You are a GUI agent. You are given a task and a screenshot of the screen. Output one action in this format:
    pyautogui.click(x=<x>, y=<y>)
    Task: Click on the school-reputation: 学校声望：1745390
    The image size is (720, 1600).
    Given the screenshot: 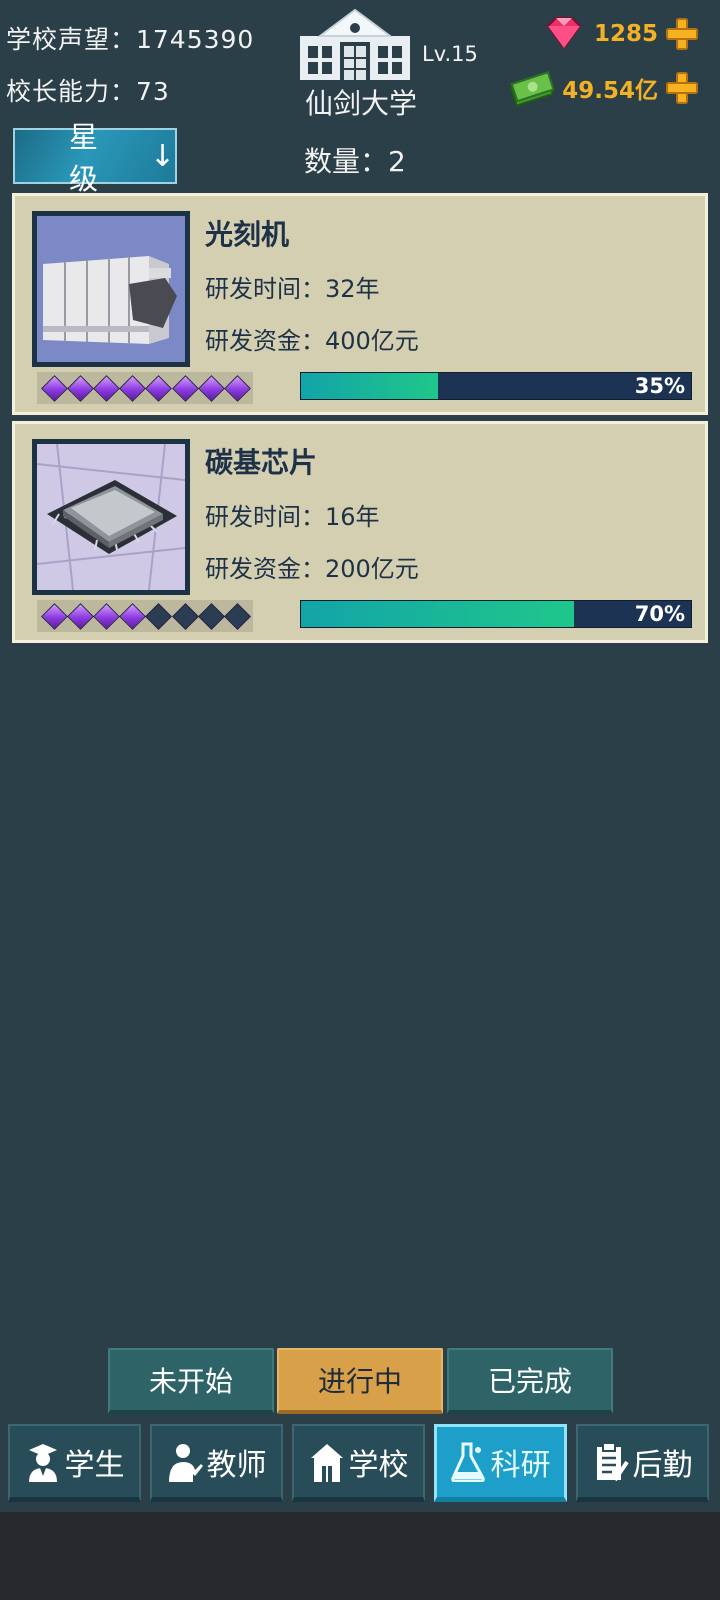 What is the action you would take?
    pyautogui.click(x=130, y=39)
    